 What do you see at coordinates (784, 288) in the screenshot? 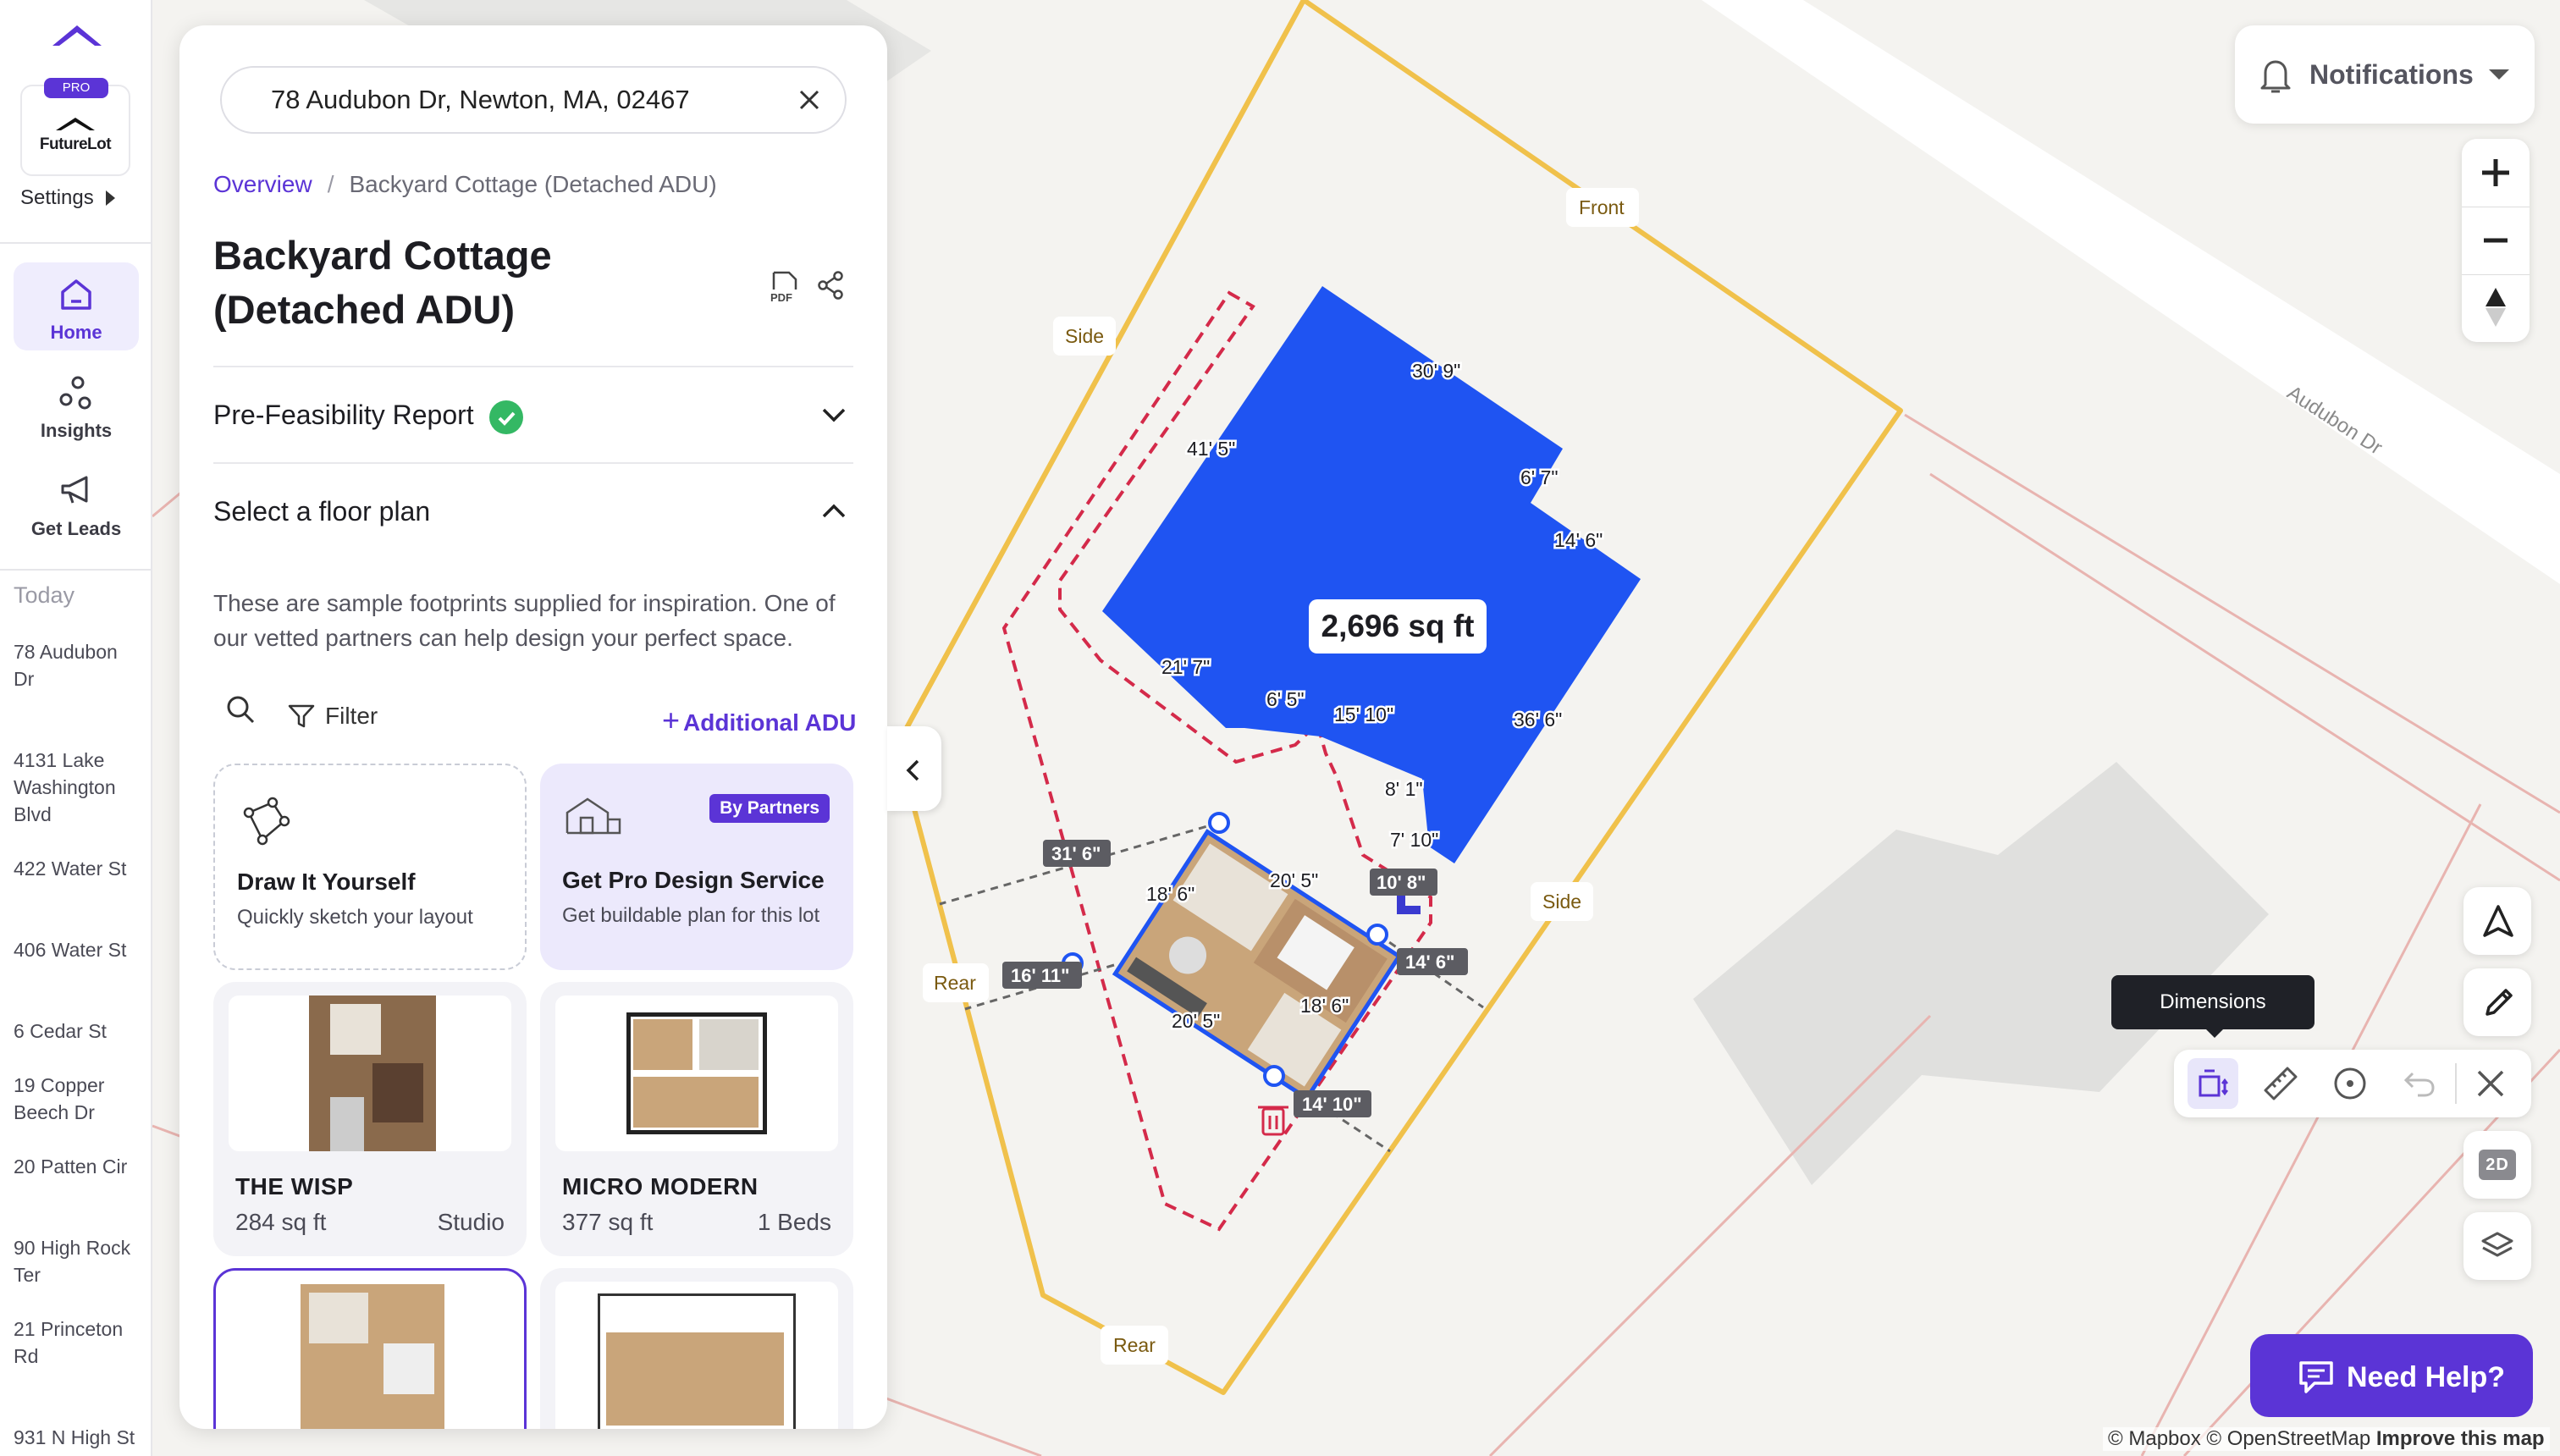
I see `pdf-icon: PDF` at bounding box center [784, 288].